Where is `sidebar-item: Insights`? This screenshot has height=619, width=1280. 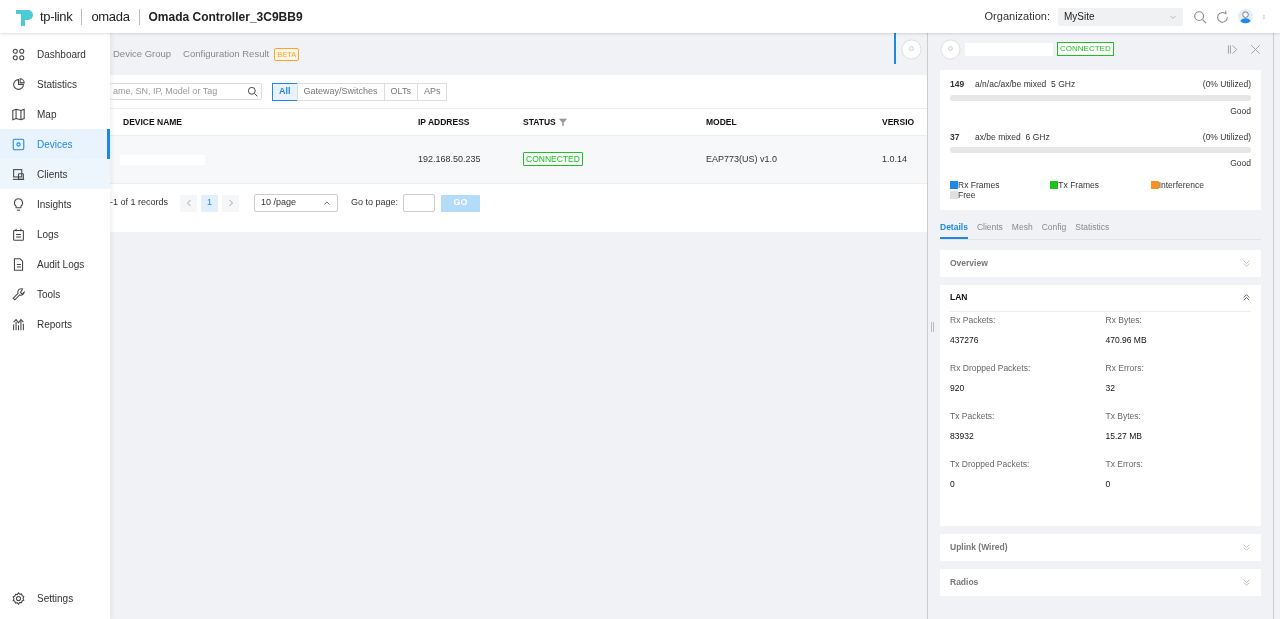
sidebar-item: Insights is located at coordinates (55, 204).